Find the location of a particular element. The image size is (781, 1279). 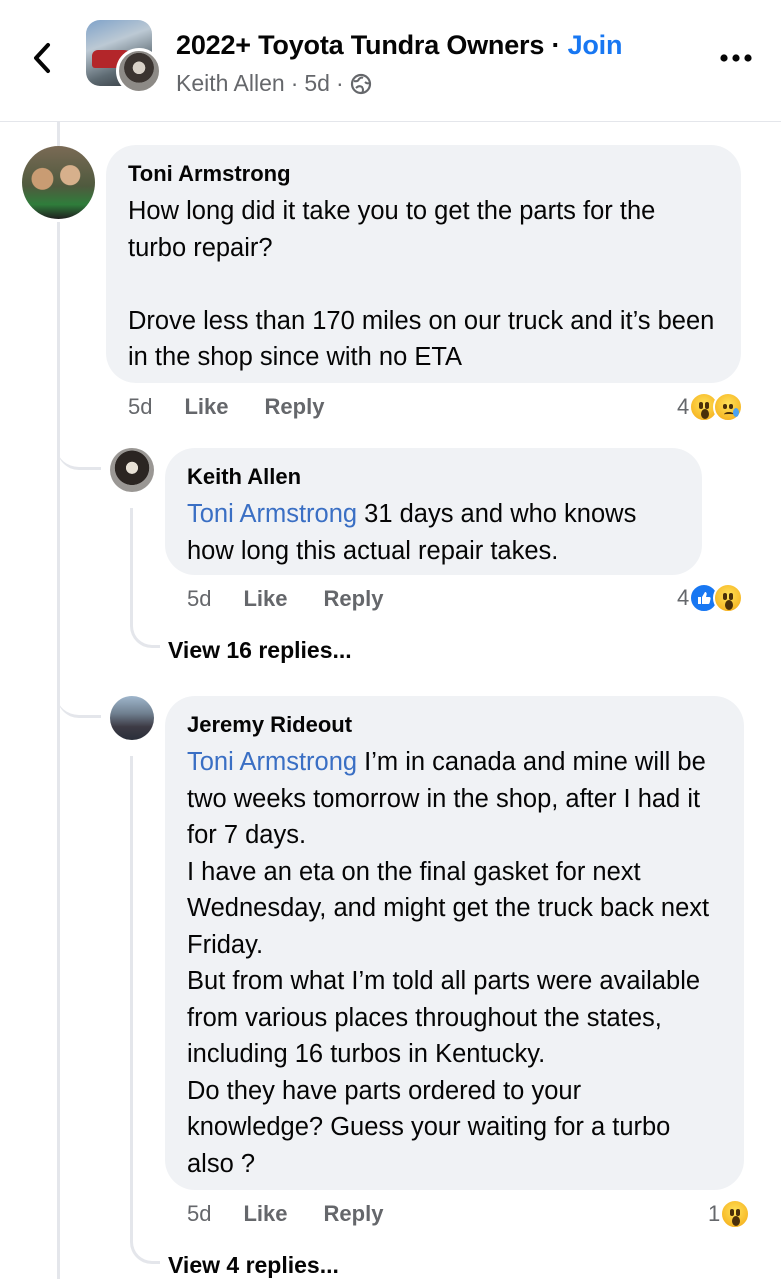

globe-icon is located at coordinates (360, 83).